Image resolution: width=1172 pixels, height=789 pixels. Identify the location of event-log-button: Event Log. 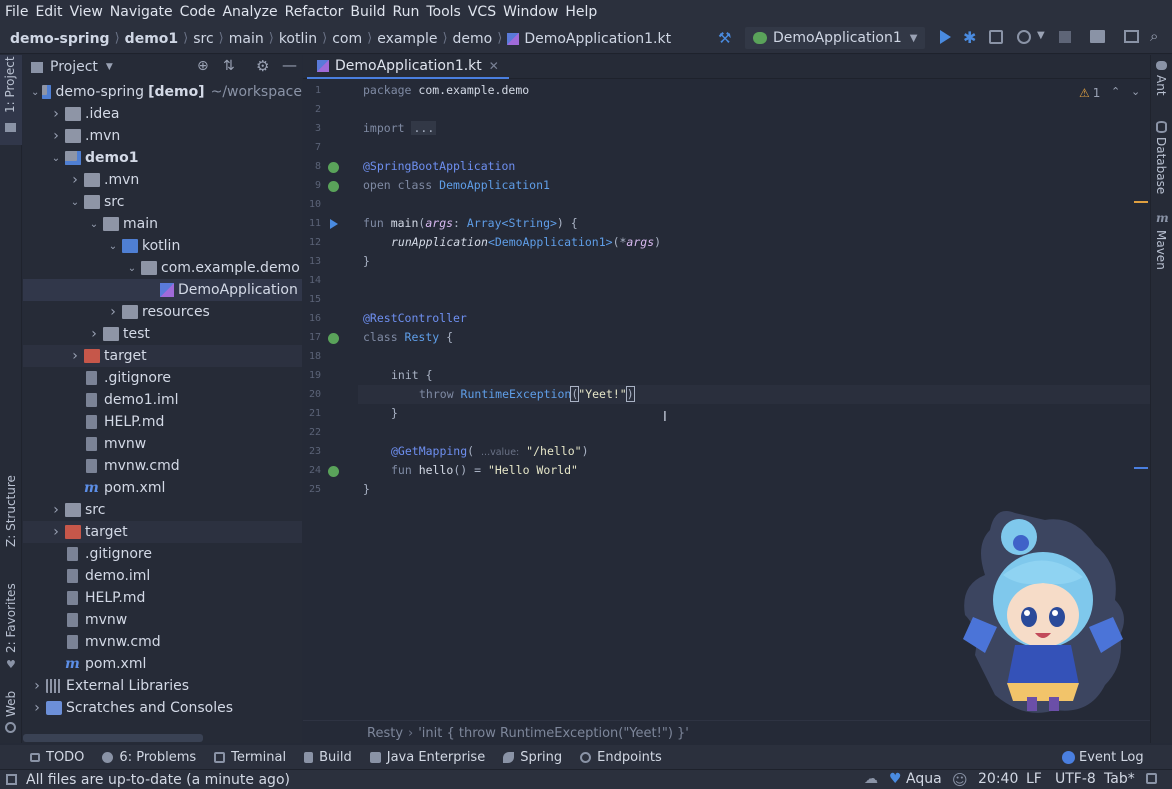
(1103, 757).